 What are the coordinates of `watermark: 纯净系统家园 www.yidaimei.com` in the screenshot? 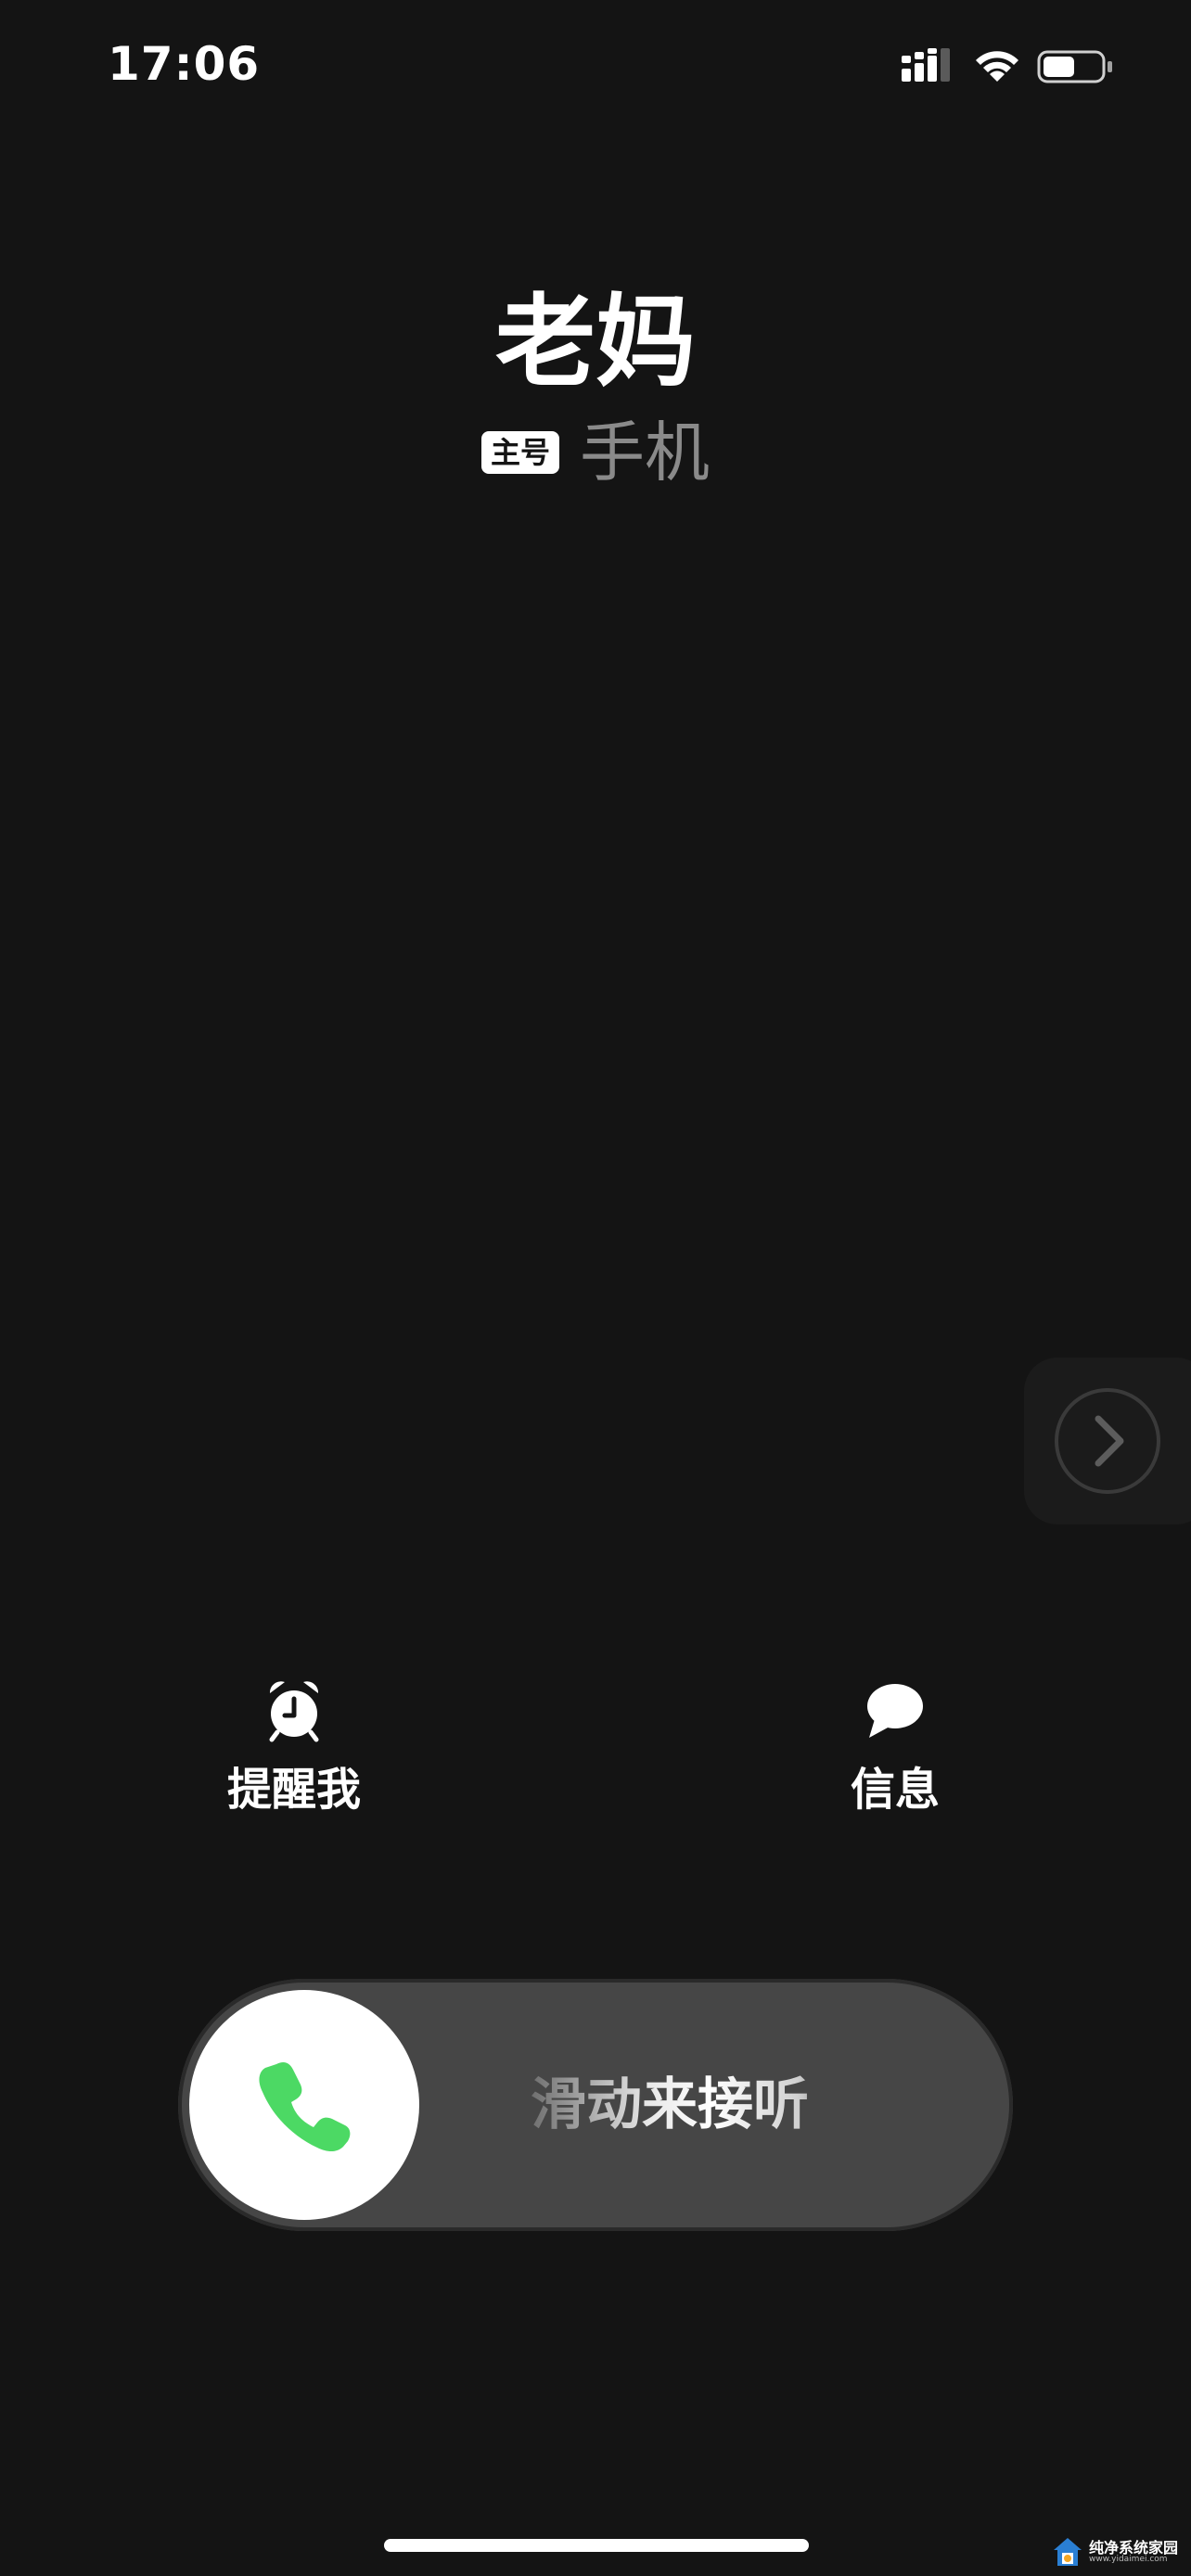 It's located at (1117, 2552).